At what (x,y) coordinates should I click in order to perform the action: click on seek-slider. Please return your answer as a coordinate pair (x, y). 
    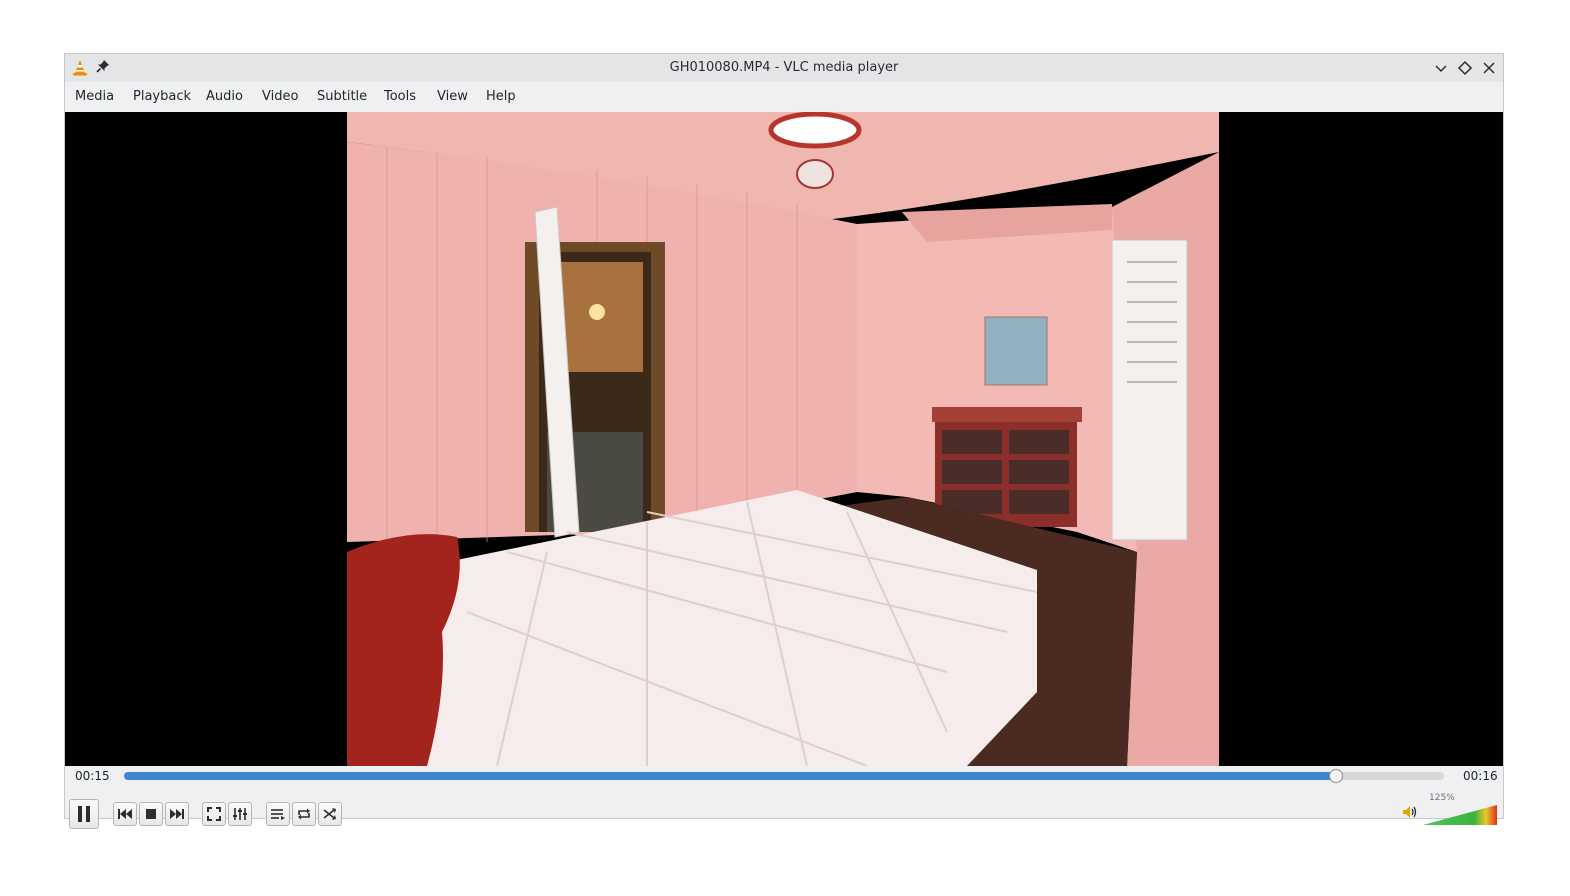
    Looking at the image, I should click on (784, 776).